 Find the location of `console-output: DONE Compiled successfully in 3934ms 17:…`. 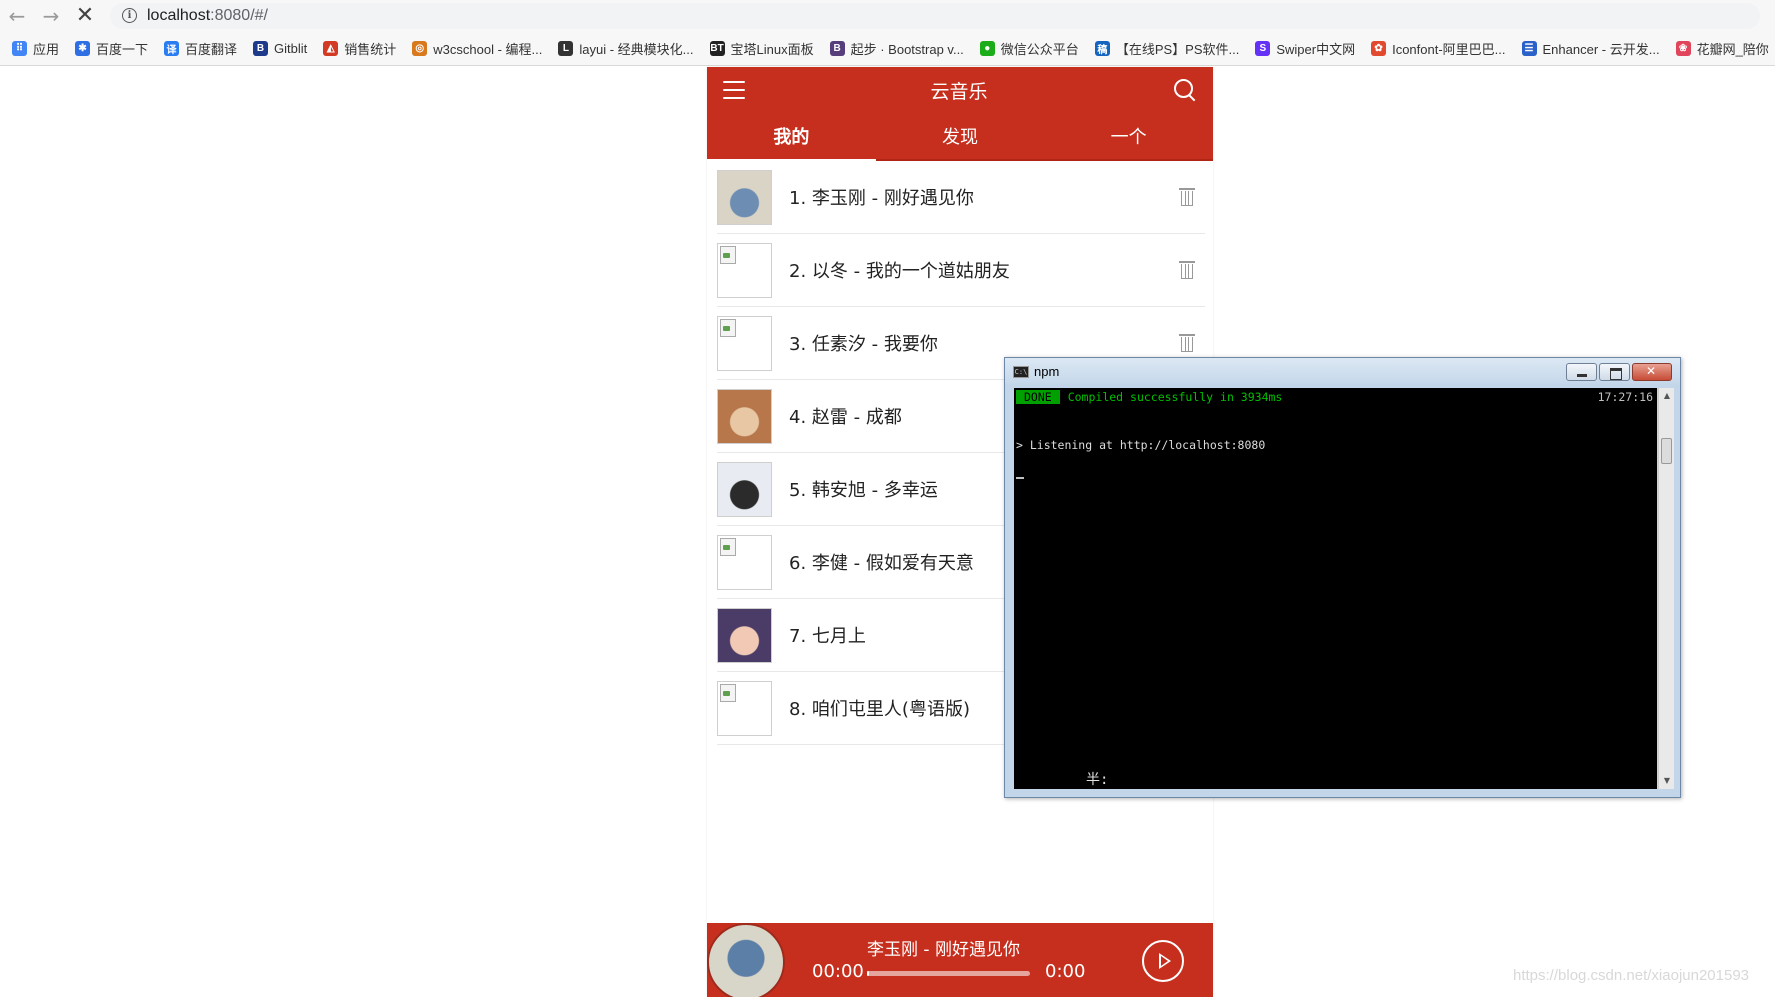

console-output: DONE Compiled successfully in 3934ms 17:… is located at coordinates (1335, 588).